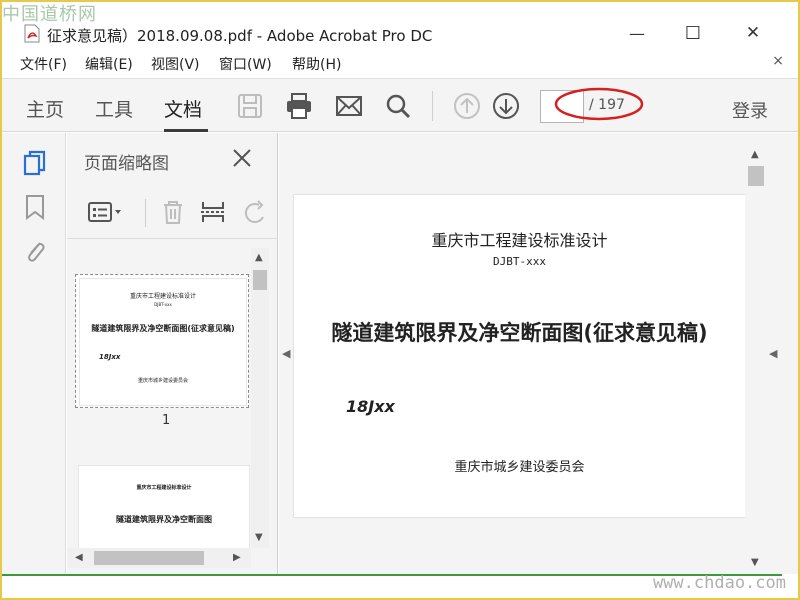 Image resolution: width=800 pixels, height=600 pixels. What do you see at coordinates (162, 296) in the screenshot?
I see `thumb1-header: 重庆市工程建设标准设计` at bounding box center [162, 296].